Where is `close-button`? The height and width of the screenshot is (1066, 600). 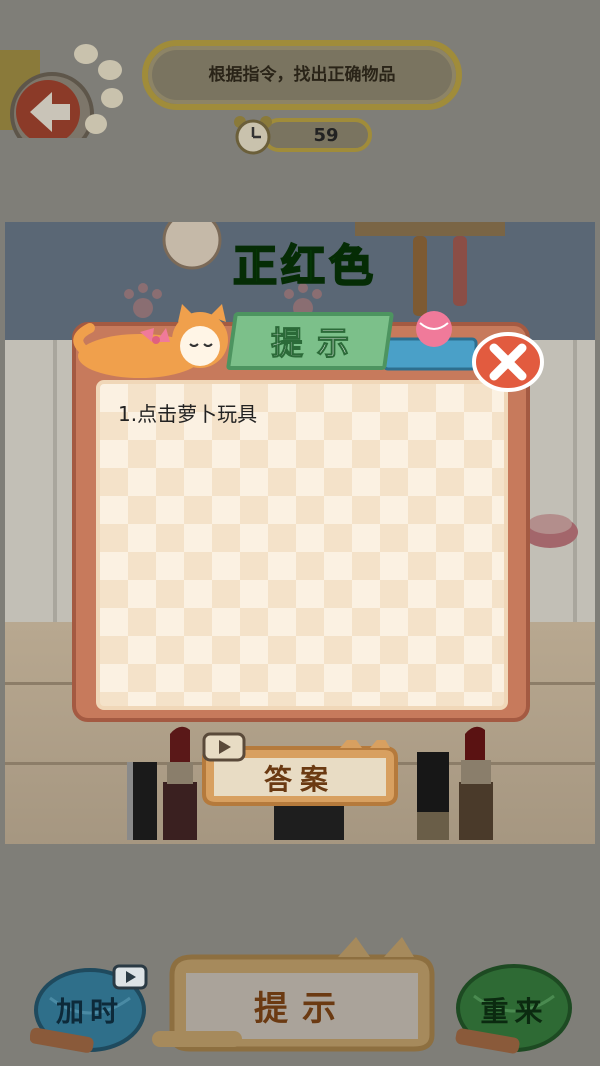 close-button is located at coordinates (508, 362).